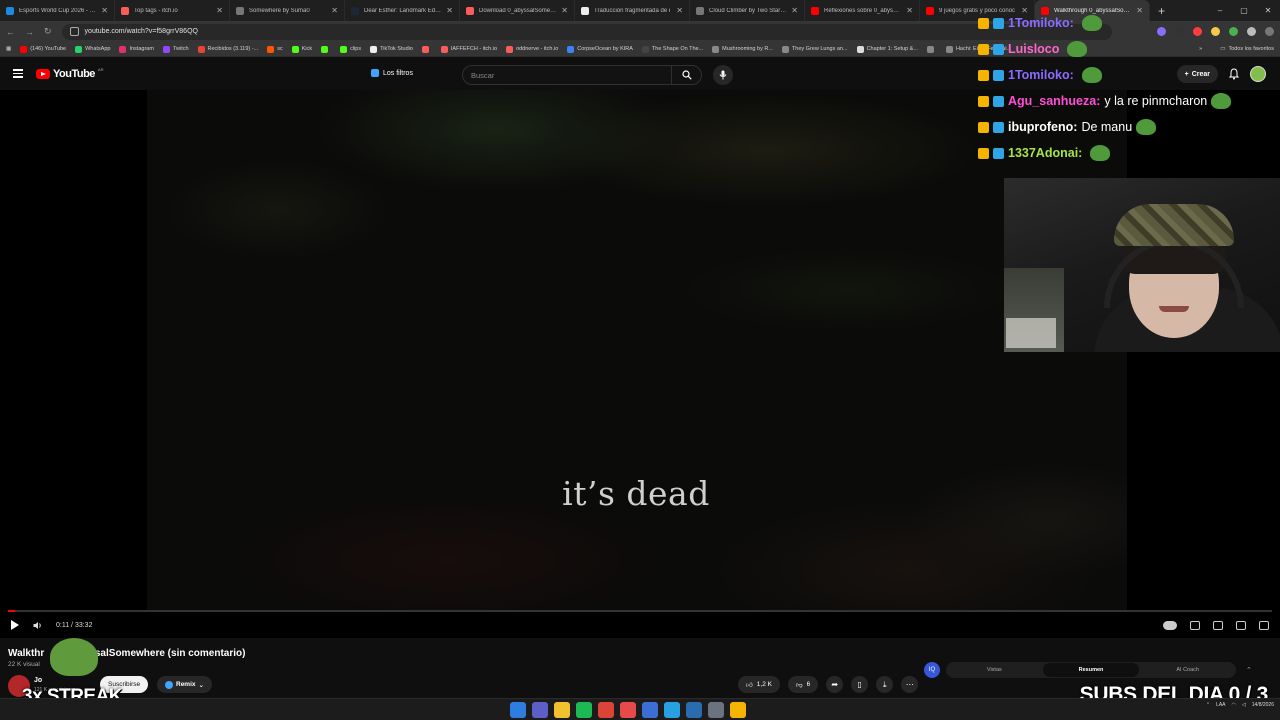 The width and height of the screenshot is (1280, 720). What do you see at coordinates (344, 49) in the screenshot?
I see `bookmark-favicon-icon` at bounding box center [344, 49].